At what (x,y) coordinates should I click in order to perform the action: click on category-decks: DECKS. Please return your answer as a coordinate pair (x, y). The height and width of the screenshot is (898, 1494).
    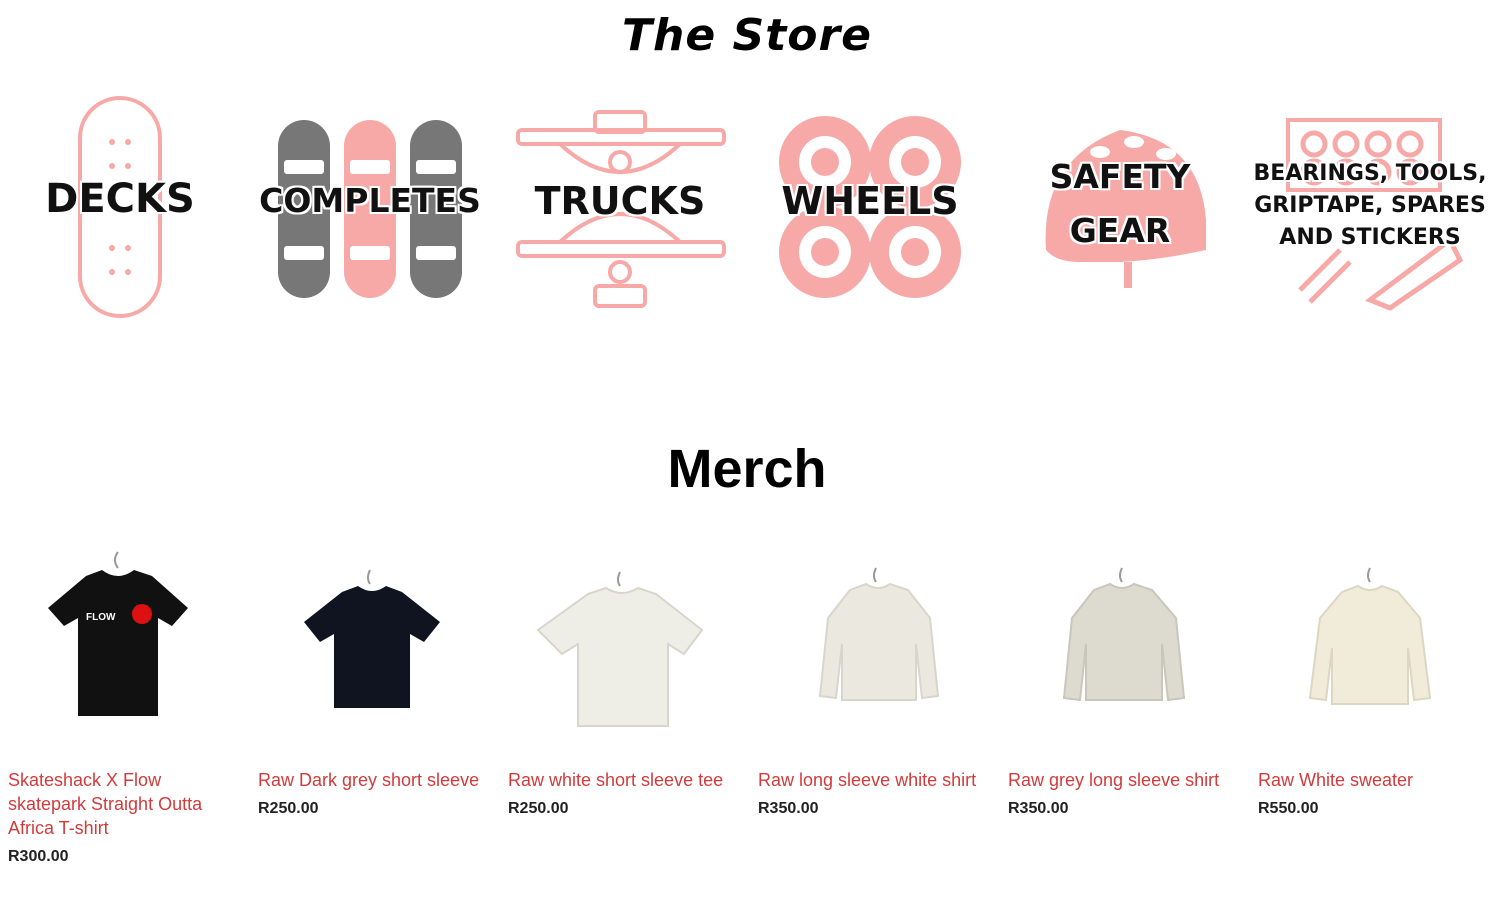
    Looking at the image, I should click on (120, 210).